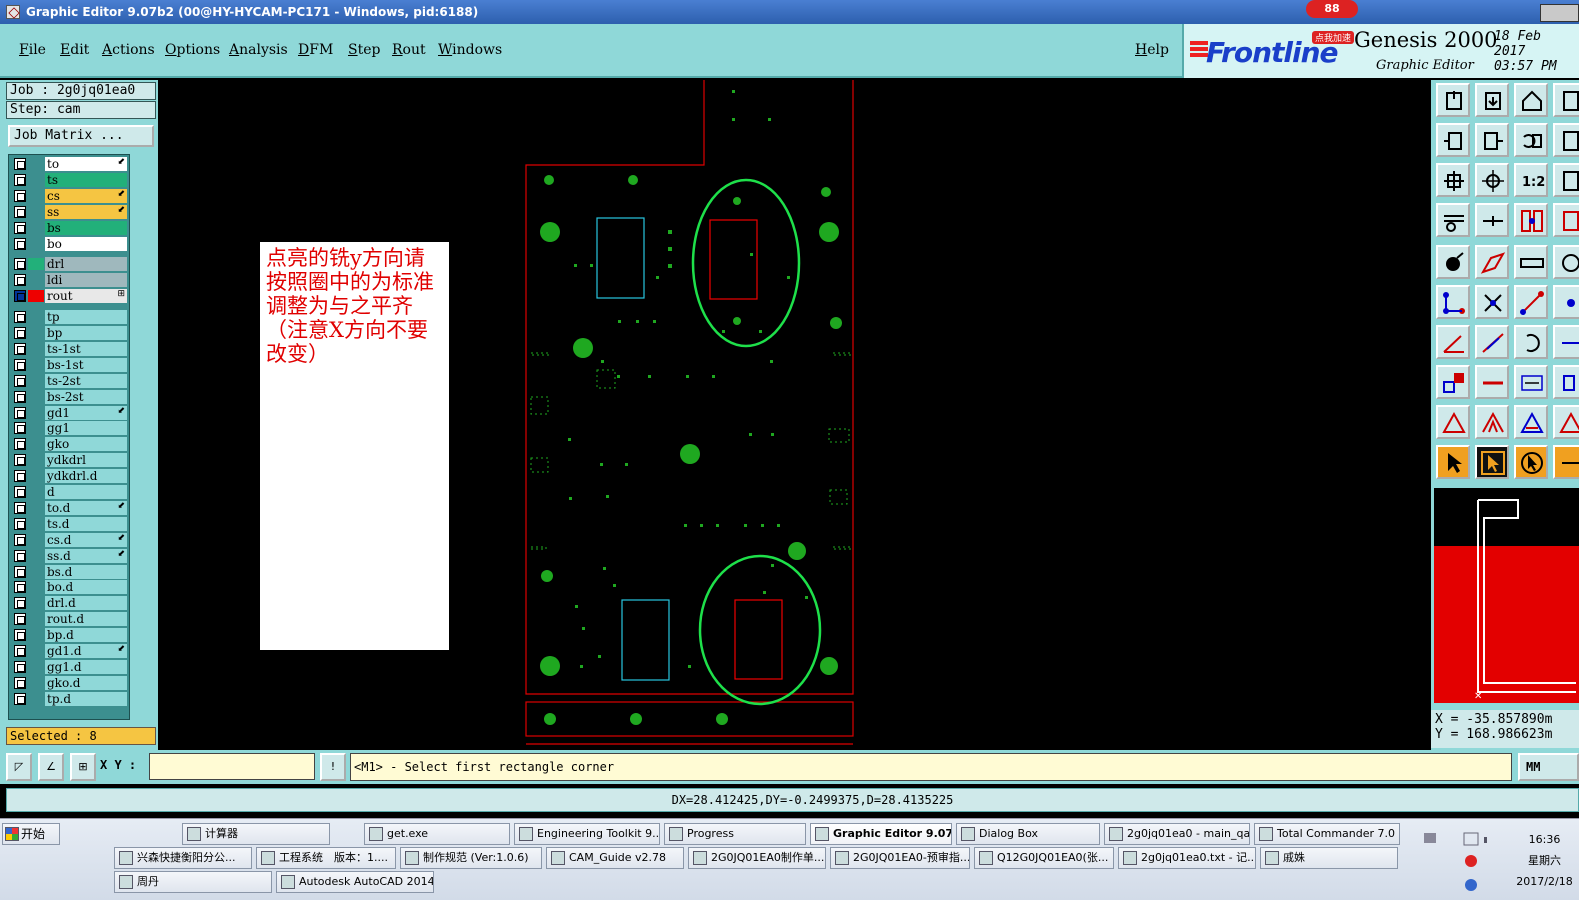 The image size is (1579, 900). I want to click on layer-name: cs.d, so click(86, 539).